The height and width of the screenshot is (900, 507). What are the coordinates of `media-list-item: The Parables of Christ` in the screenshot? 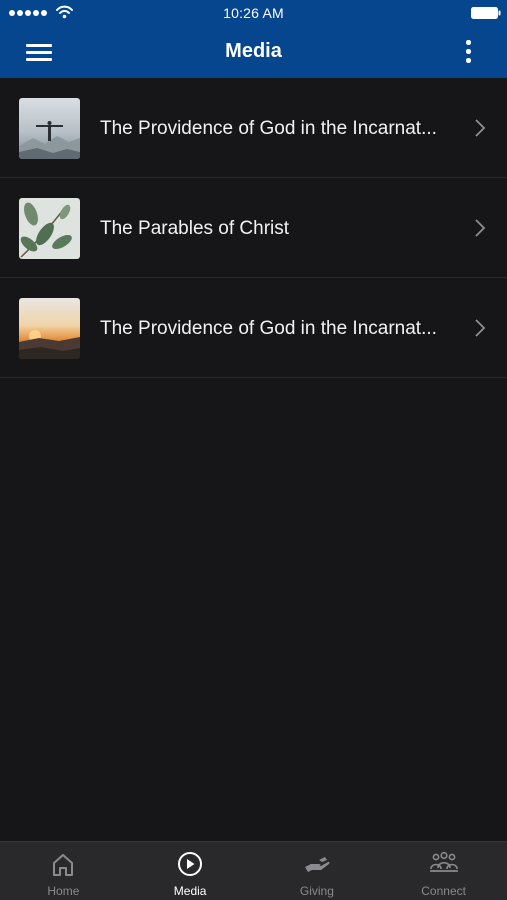 It's located at (253, 228).